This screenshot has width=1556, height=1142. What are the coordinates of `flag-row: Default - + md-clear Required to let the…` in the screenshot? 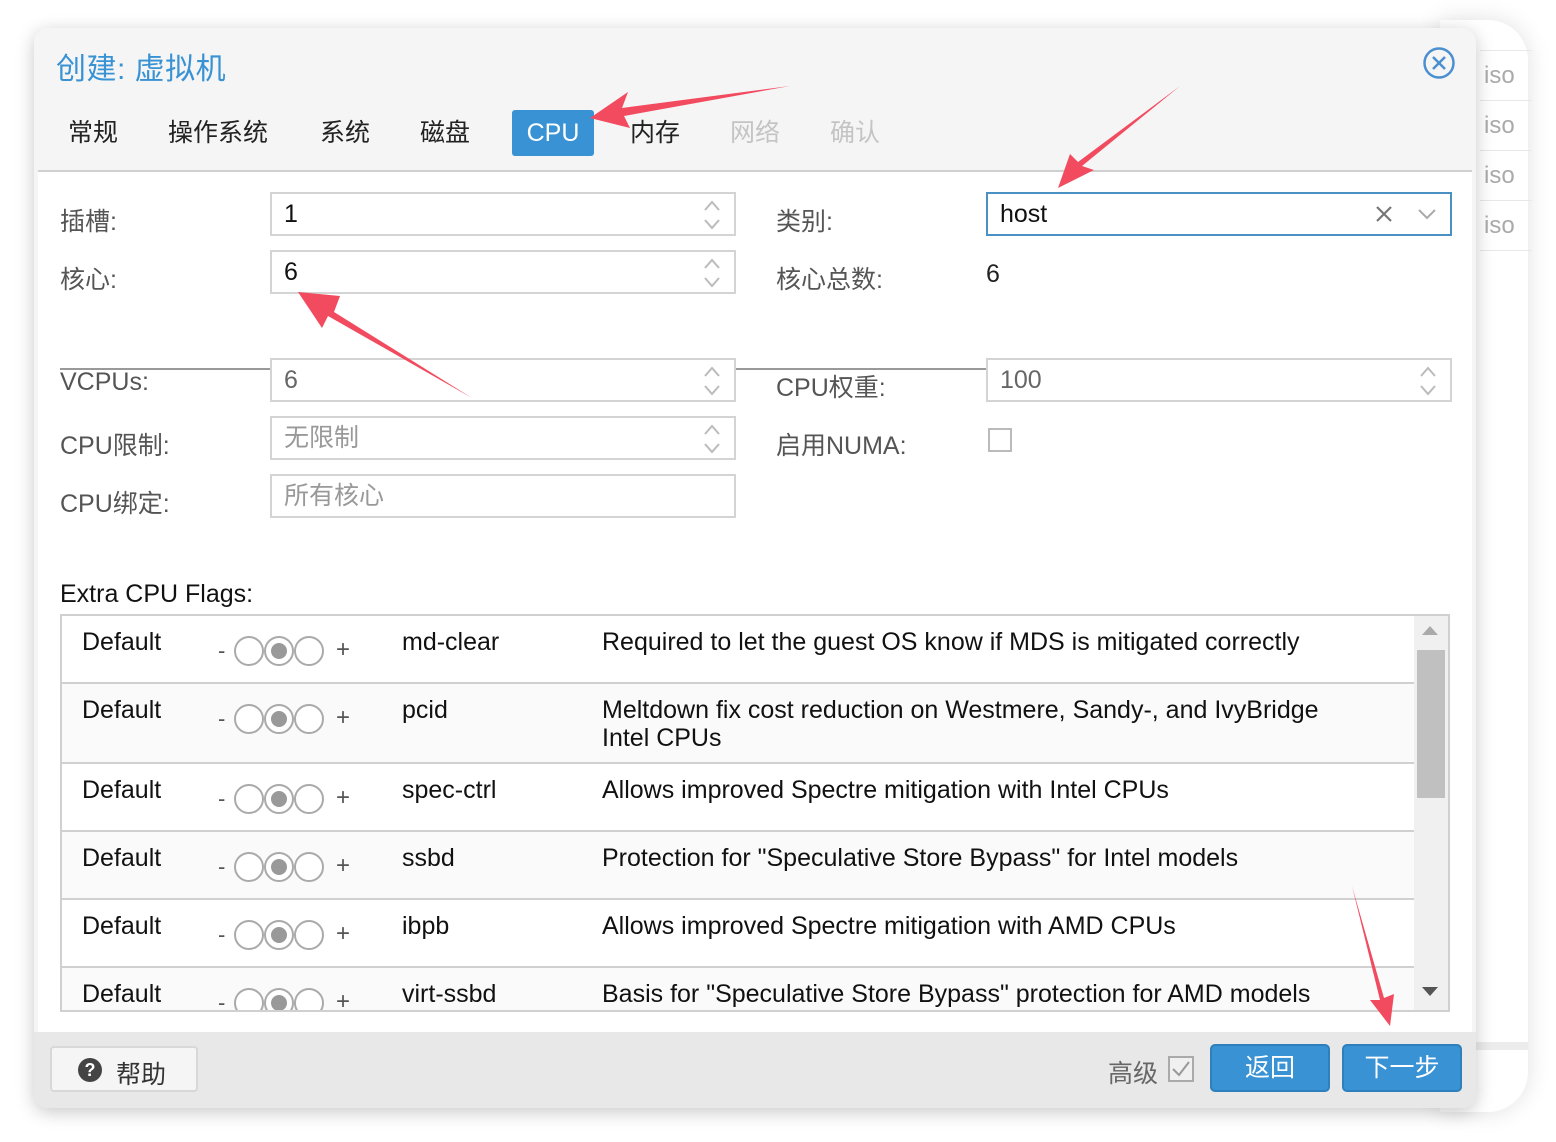 It's located at (739, 650).